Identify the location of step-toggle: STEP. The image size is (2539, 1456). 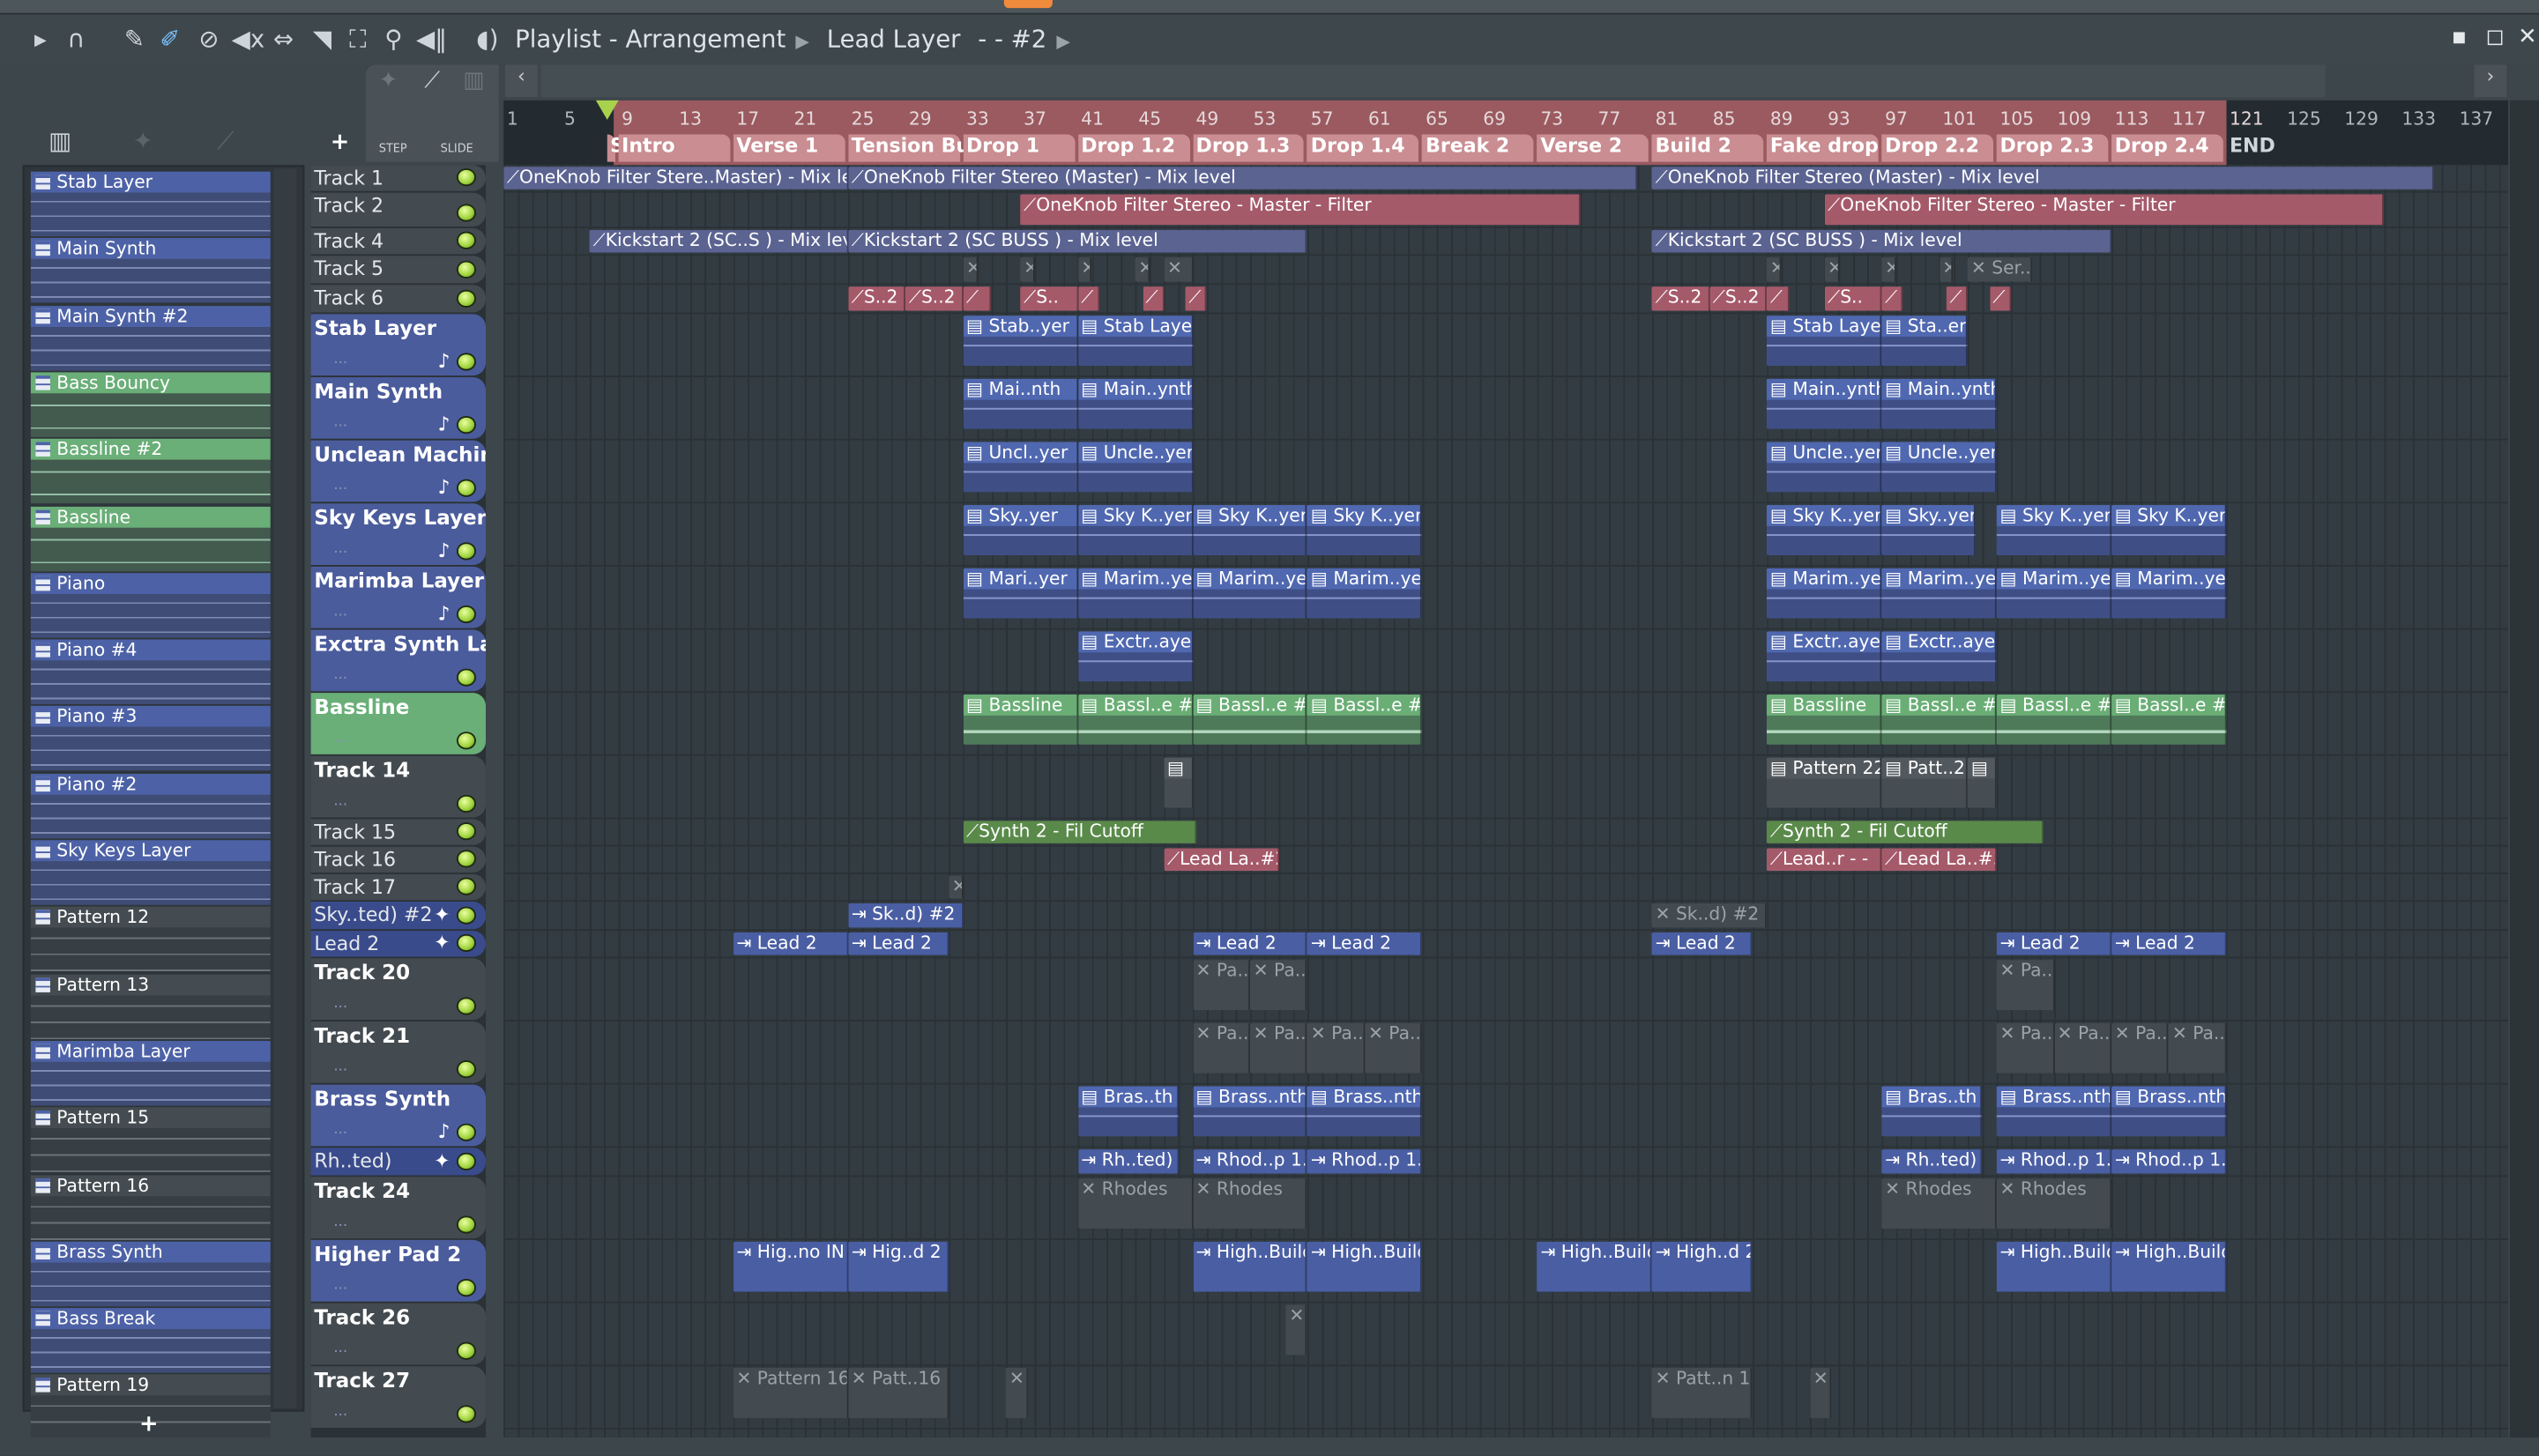
(393, 149).